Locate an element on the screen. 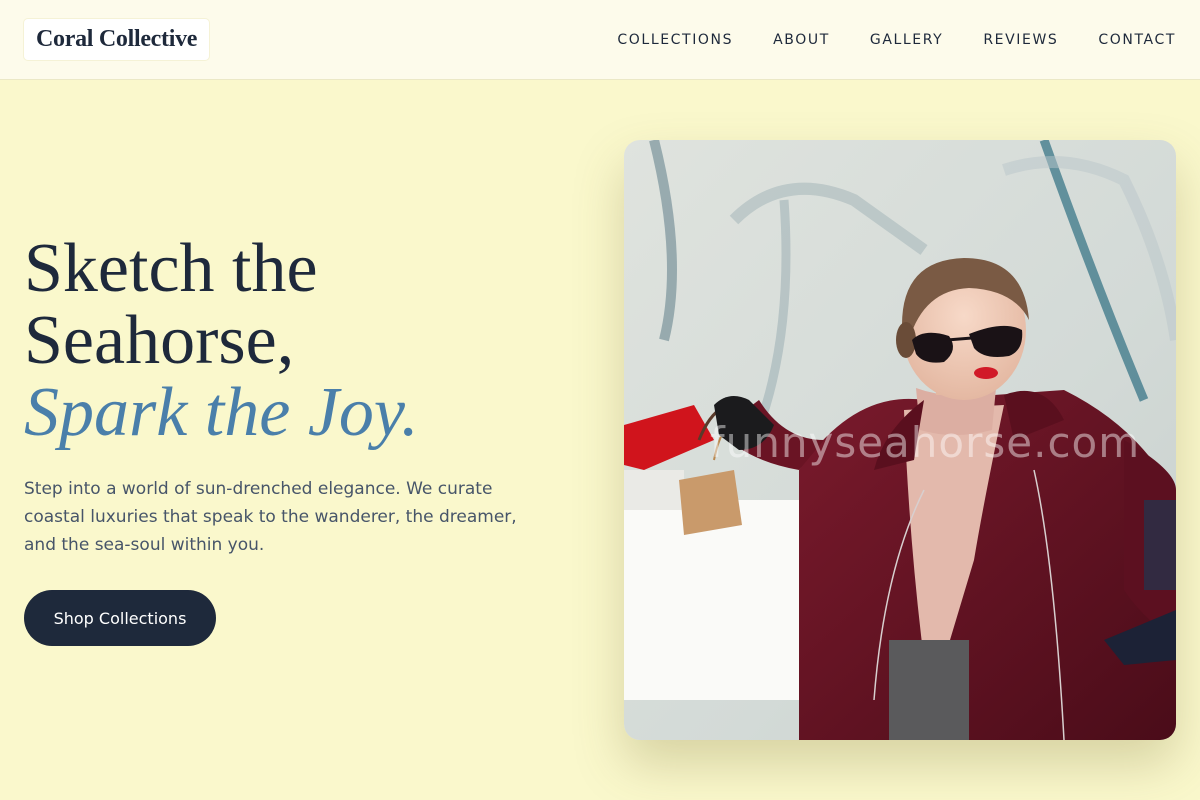 This screenshot has height=800, width=1200. nav-collections: COLLECTIONS is located at coordinates (675, 40).